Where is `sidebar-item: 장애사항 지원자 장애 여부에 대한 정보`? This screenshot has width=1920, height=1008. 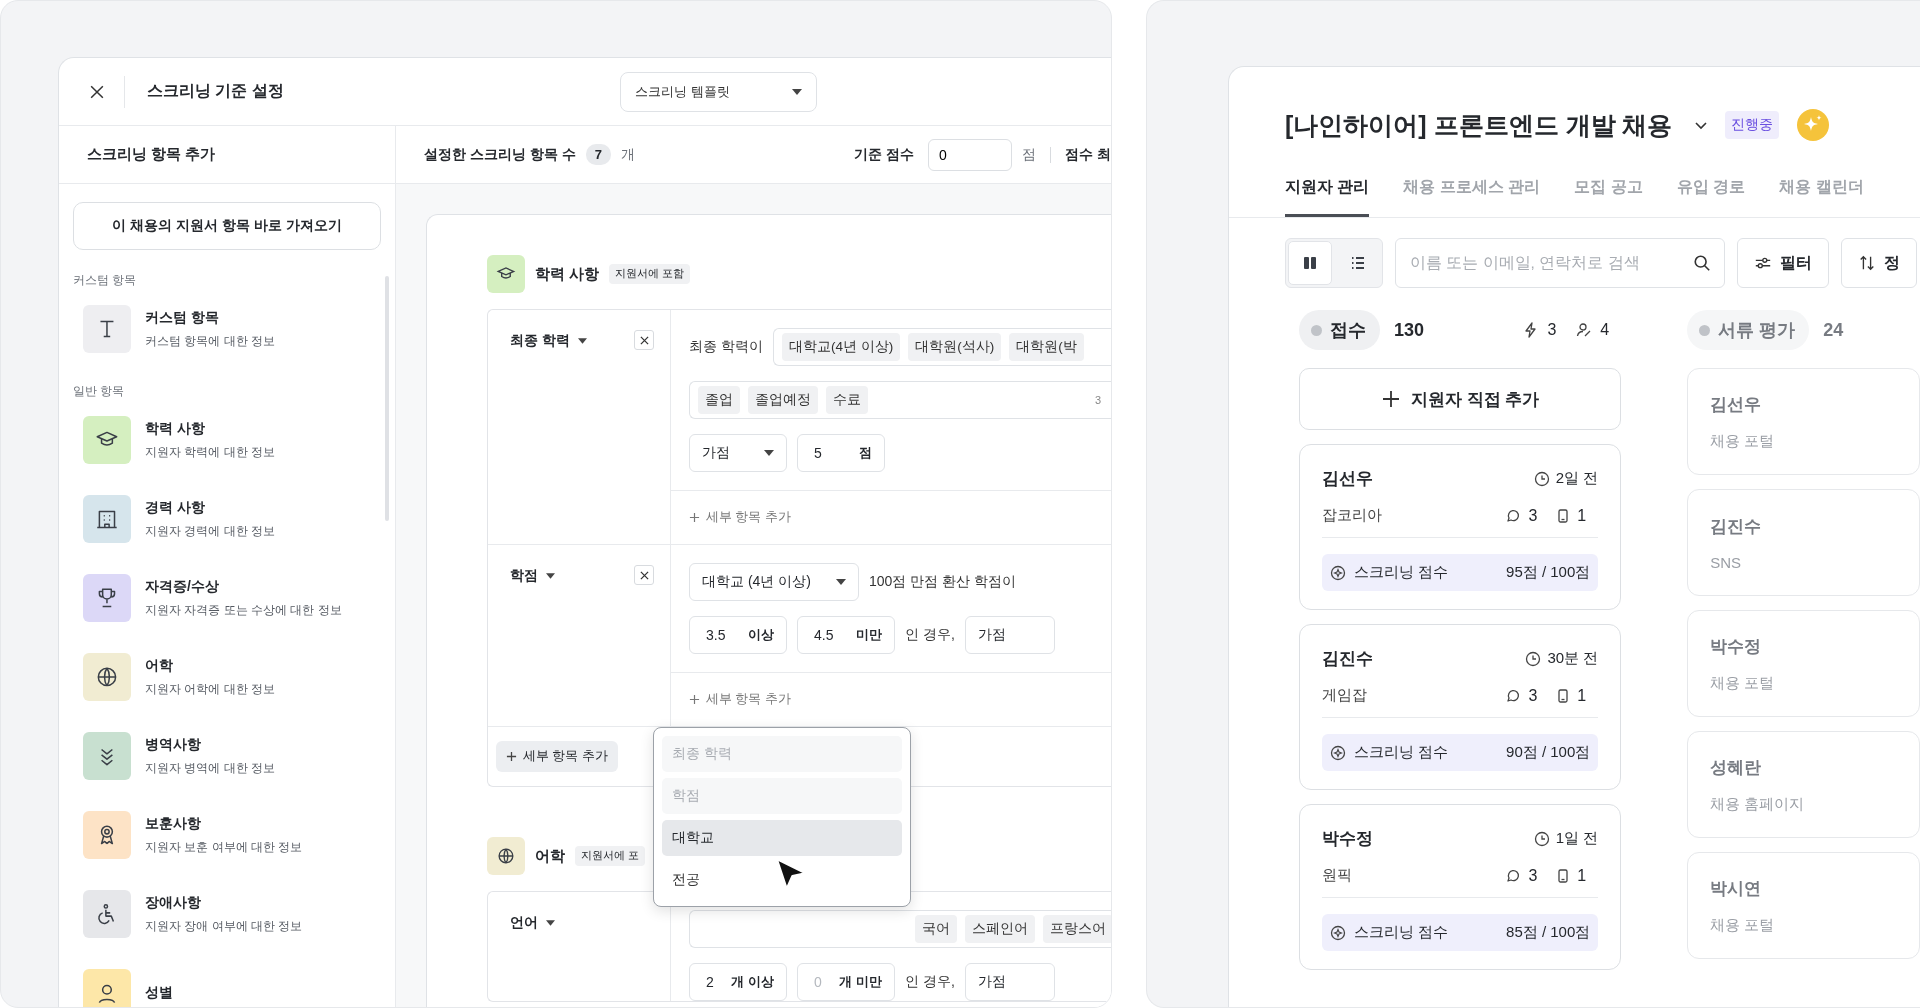
sidebar-item: 장애사항 지원자 장애 여부에 대한 정보 is located at coordinates (227, 914).